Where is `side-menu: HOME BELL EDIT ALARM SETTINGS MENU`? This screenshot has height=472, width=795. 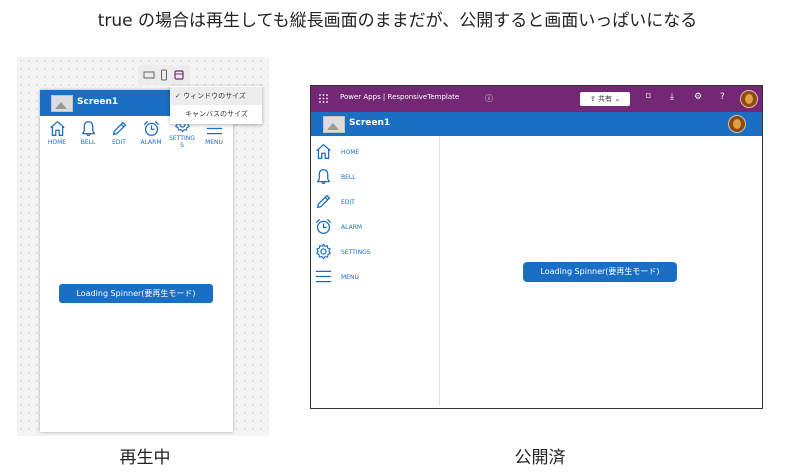 side-menu: HOME BELL EDIT ALARM SETTINGS MENU is located at coordinates (375, 271).